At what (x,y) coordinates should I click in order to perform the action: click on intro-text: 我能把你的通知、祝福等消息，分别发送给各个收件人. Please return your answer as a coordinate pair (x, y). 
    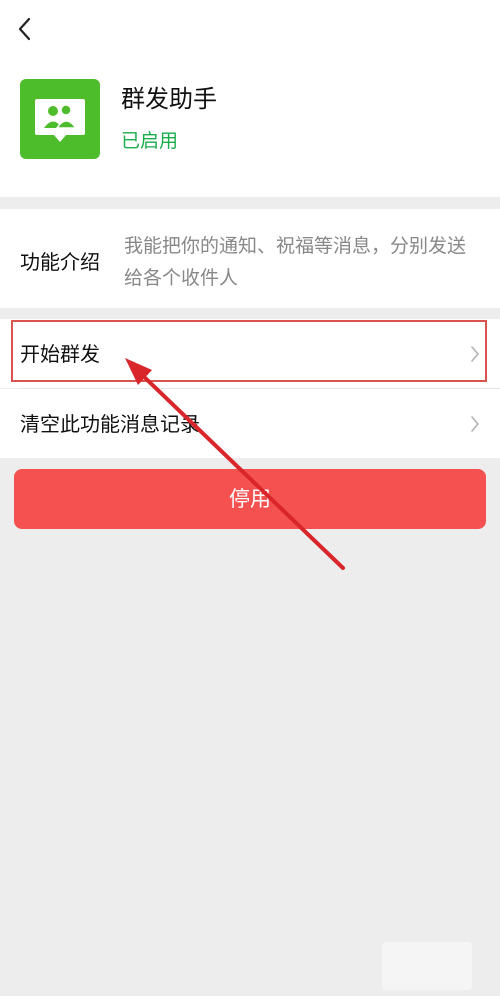
    Looking at the image, I should click on (295, 262).